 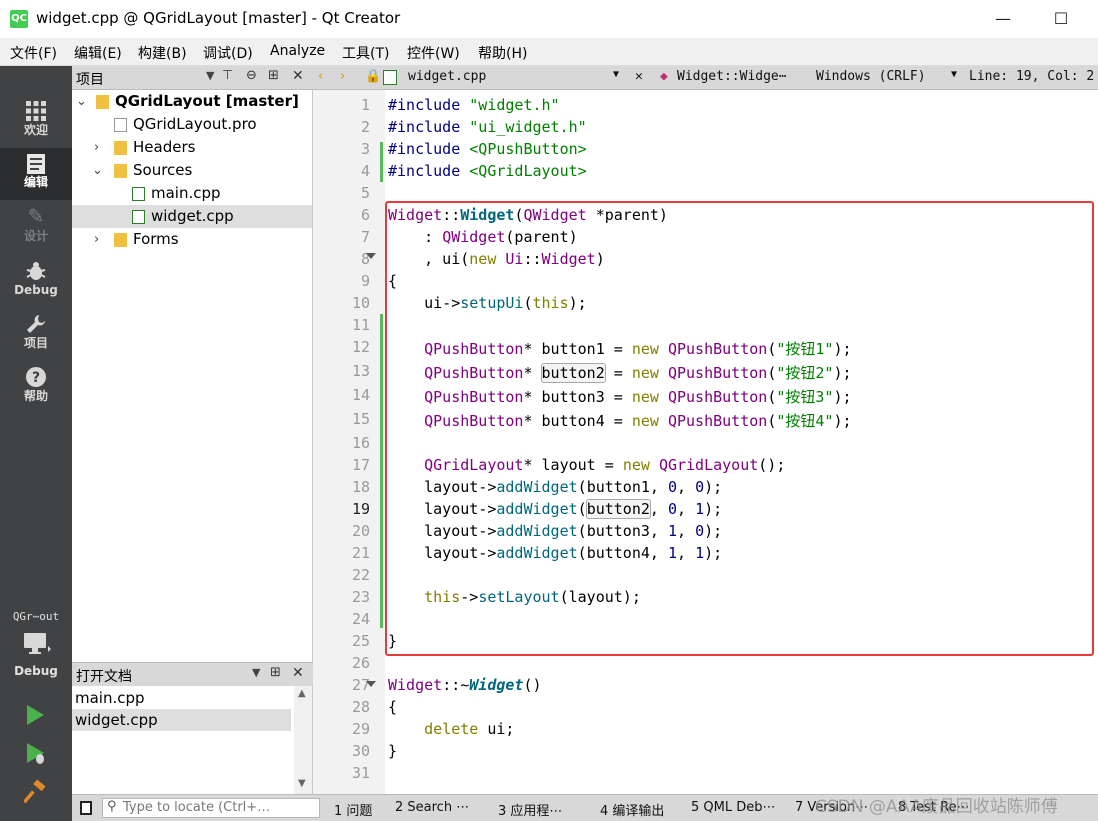 I want to click on line-number: 17, so click(x=360, y=465).